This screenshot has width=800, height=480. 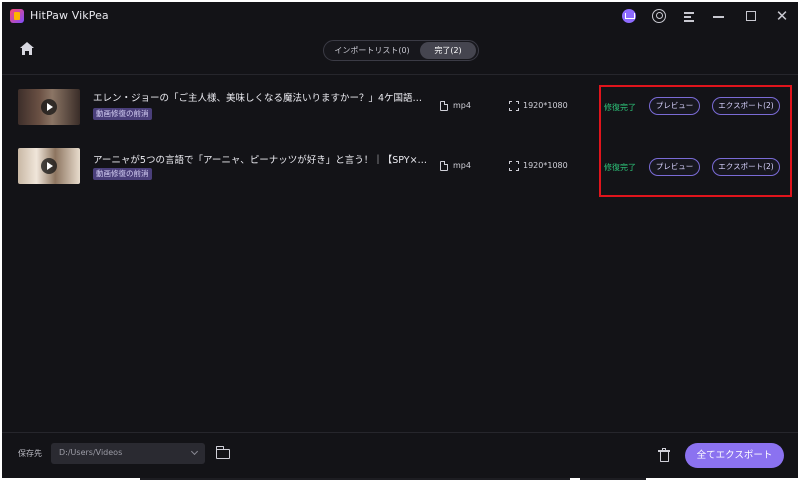 What do you see at coordinates (629, 16) in the screenshot?
I see `cart-icon` at bounding box center [629, 16].